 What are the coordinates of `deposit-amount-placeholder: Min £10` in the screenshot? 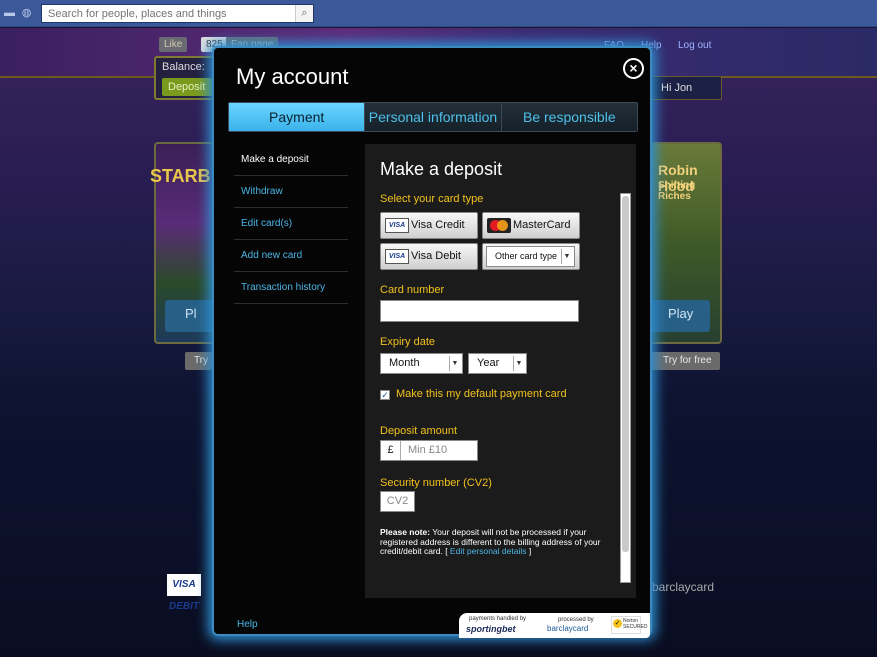 It's located at (428, 450).